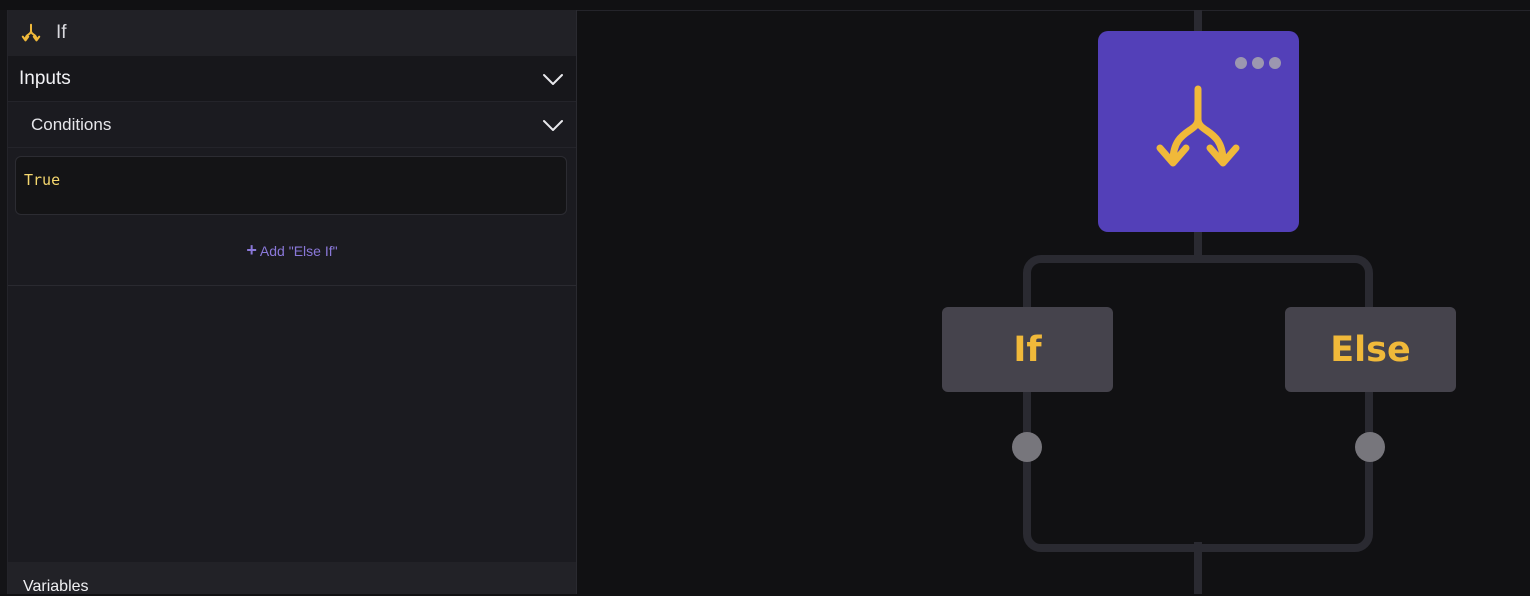  I want to click on connector-top, so click(1198, 20).